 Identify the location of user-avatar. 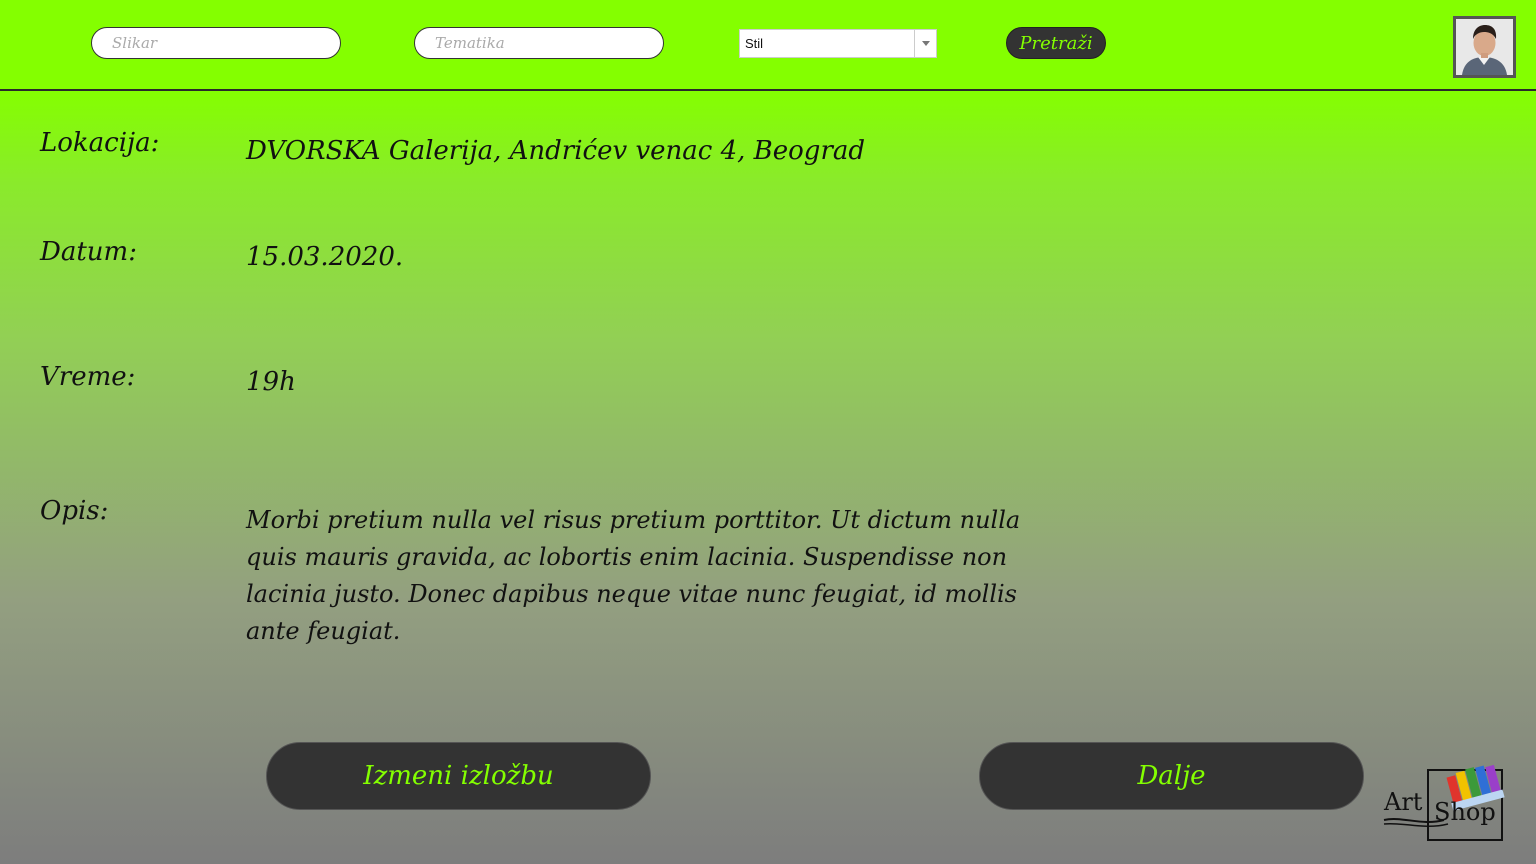
(1484, 47).